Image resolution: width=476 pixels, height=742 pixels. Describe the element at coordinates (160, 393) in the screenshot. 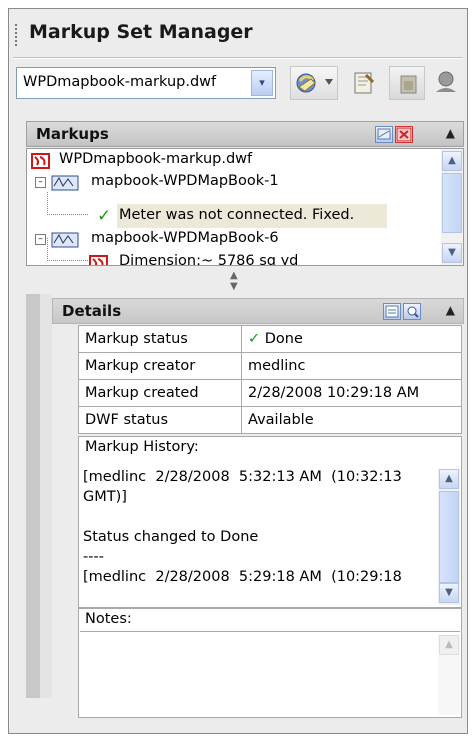

I see `property-key: Markup created` at that location.